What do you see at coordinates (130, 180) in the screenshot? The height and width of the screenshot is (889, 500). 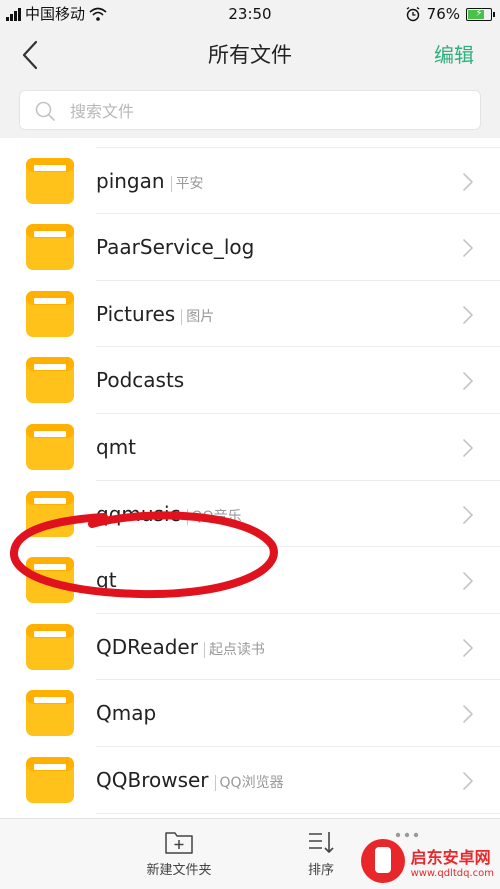 I see `file-name: pingan` at bounding box center [130, 180].